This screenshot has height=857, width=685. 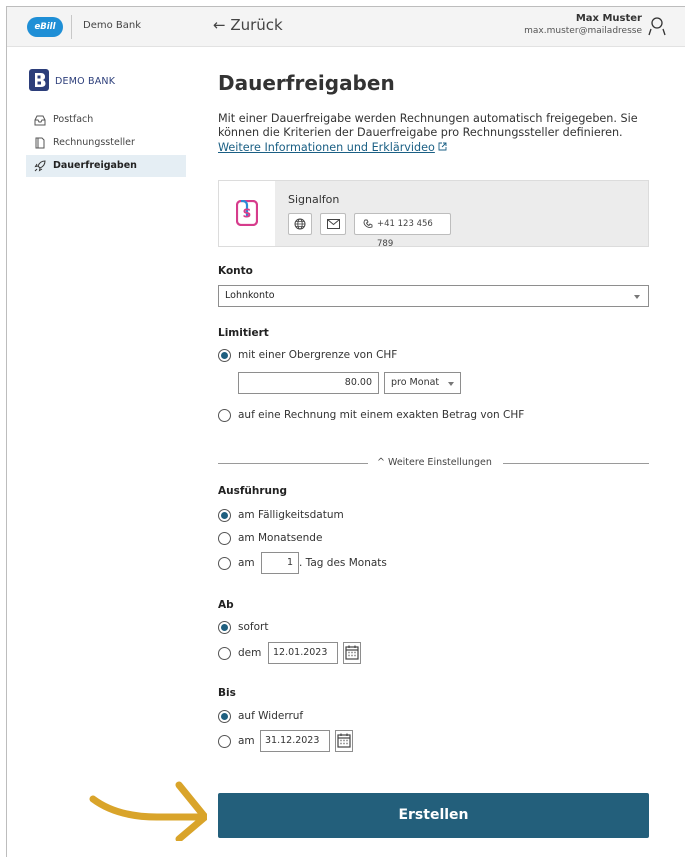 What do you see at coordinates (280, 563) in the screenshot?
I see `day-of-month-input: 1` at bounding box center [280, 563].